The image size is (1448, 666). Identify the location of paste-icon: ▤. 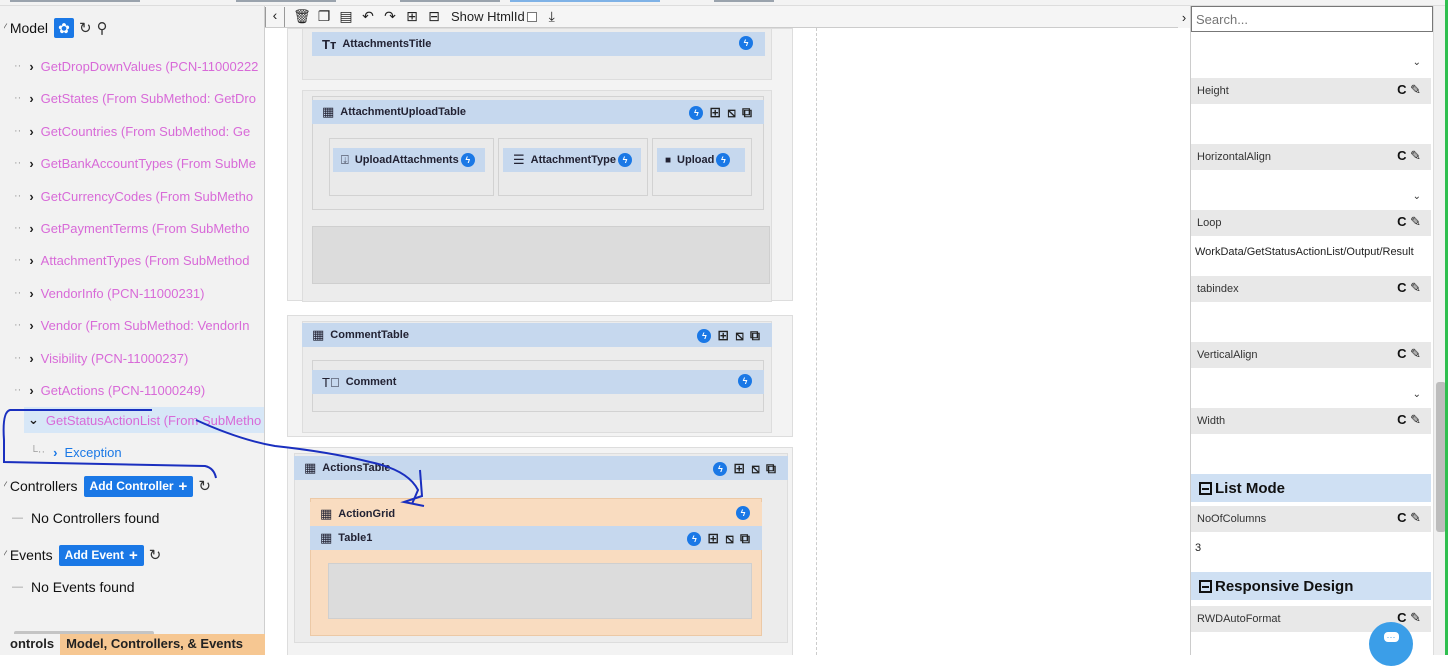
(346, 17).